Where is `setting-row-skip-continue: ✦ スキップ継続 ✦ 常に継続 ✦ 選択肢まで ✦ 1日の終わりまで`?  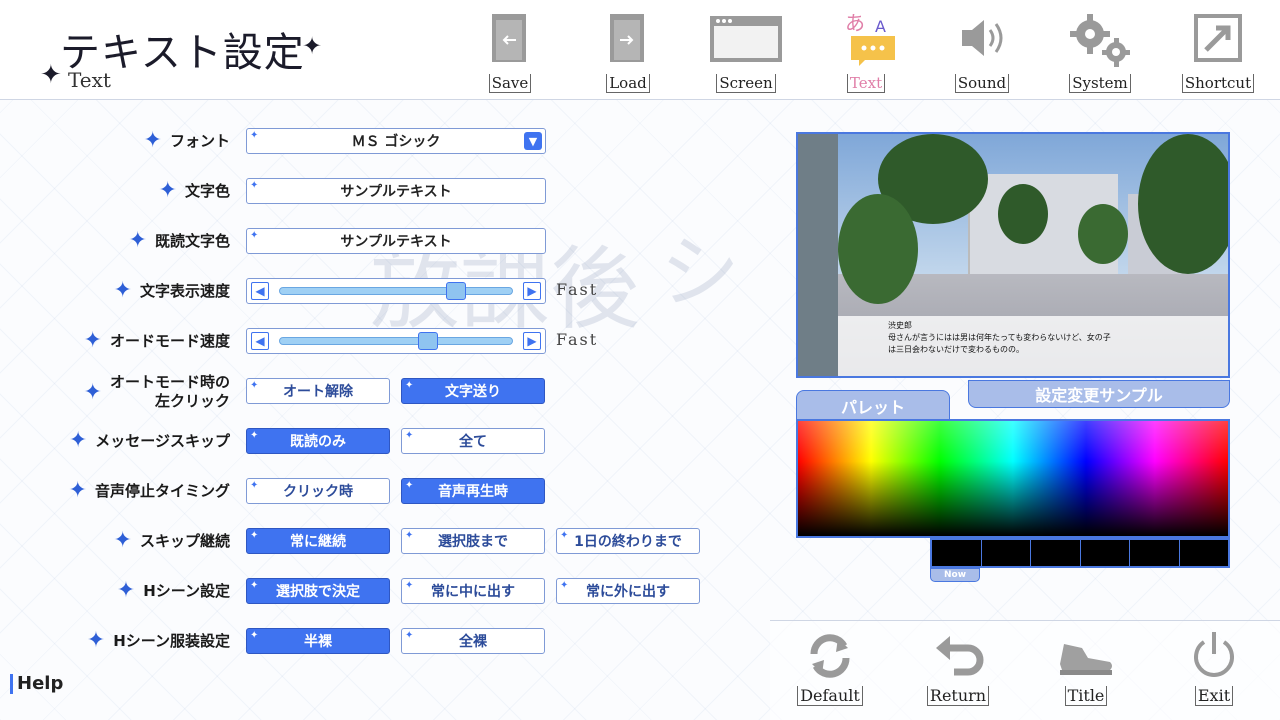
setting-row-skip-continue: ✦ スキップ継続 ✦ 常に継続 ✦ 選択肢まで ✦ 1日の終わりまで is located at coordinates (380, 541).